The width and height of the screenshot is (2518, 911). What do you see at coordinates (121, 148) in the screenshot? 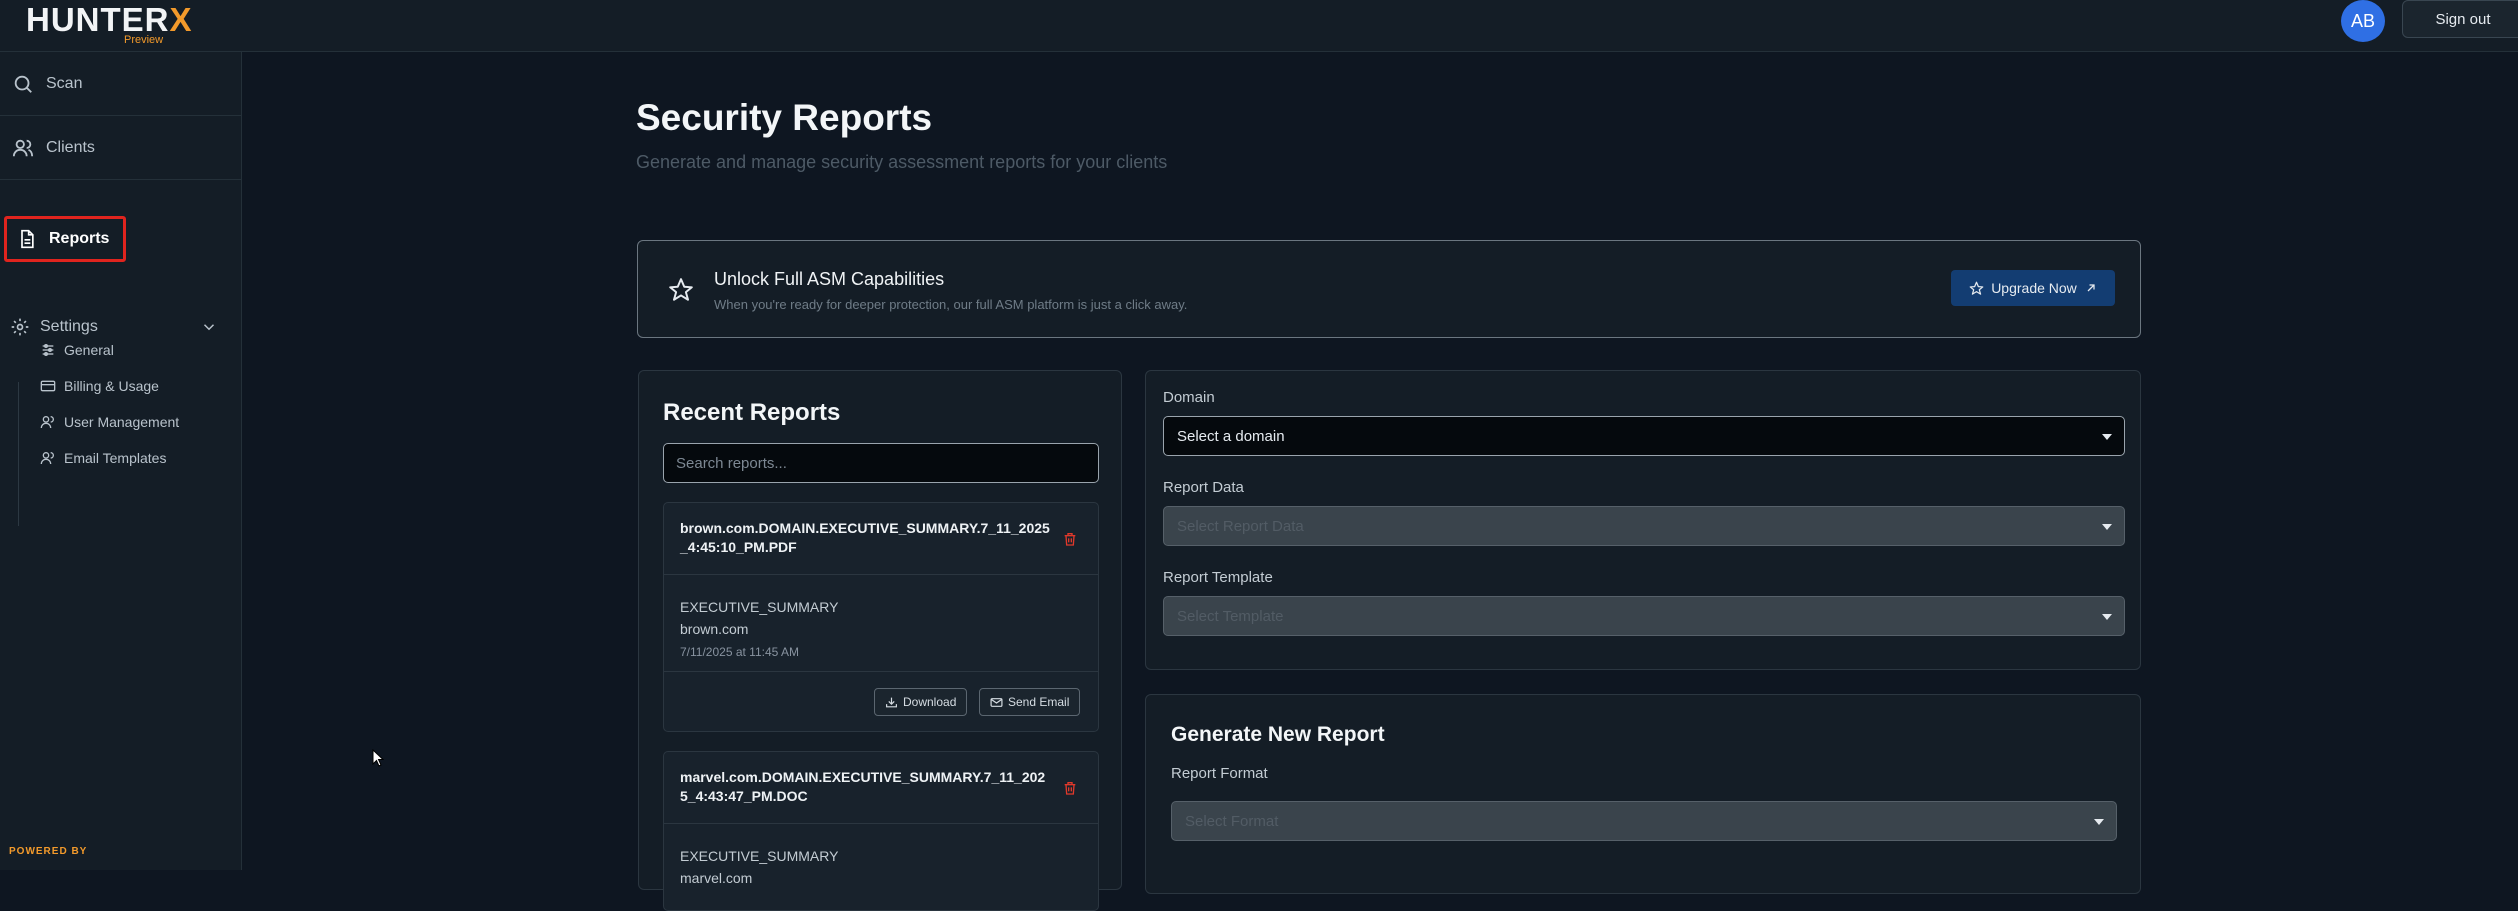
I see `sidebar-item-clients: Clients` at bounding box center [121, 148].